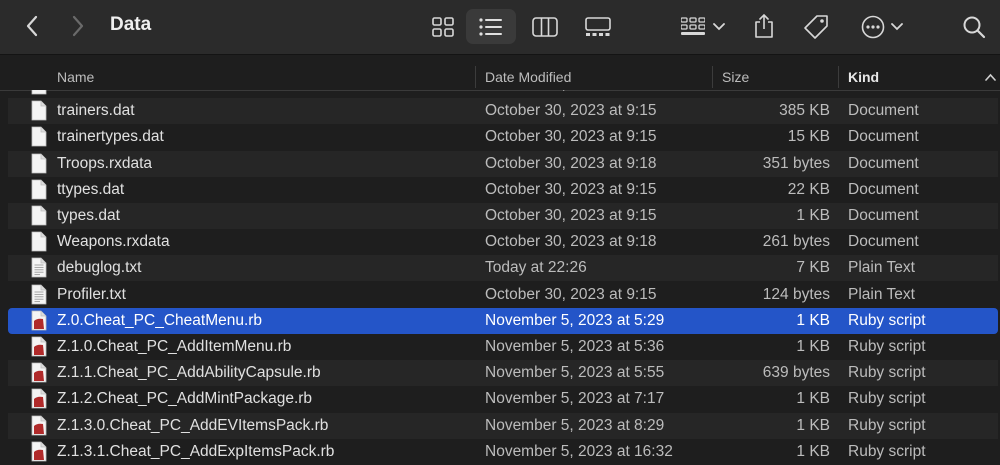 The height and width of the screenshot is (465, 1000). I want to click on file-size: 351 bytes, so click(796, 163).